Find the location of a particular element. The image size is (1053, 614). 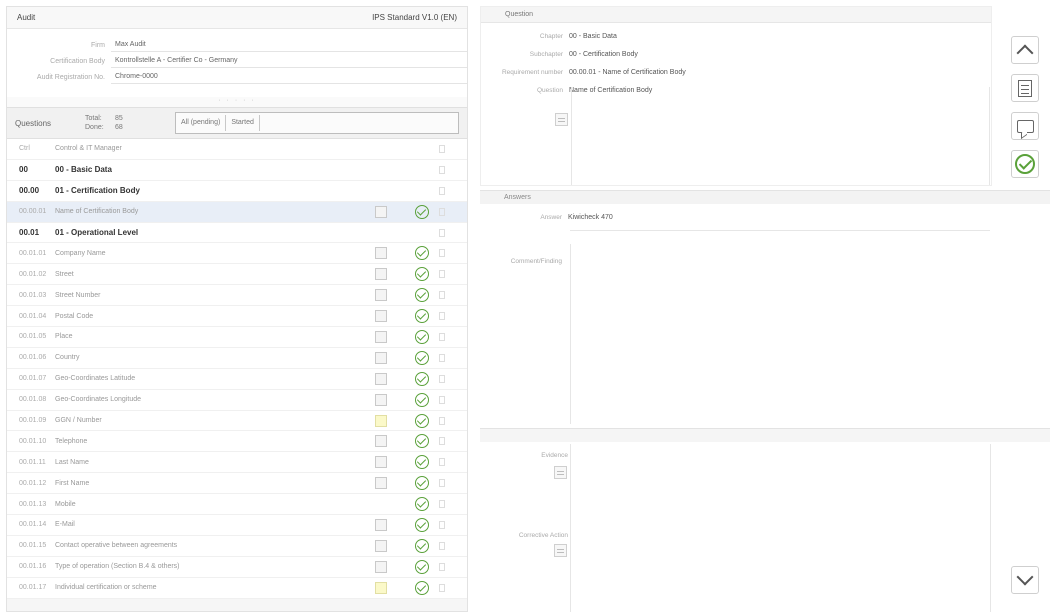

documents-button is located at coordinates (1025, 88).